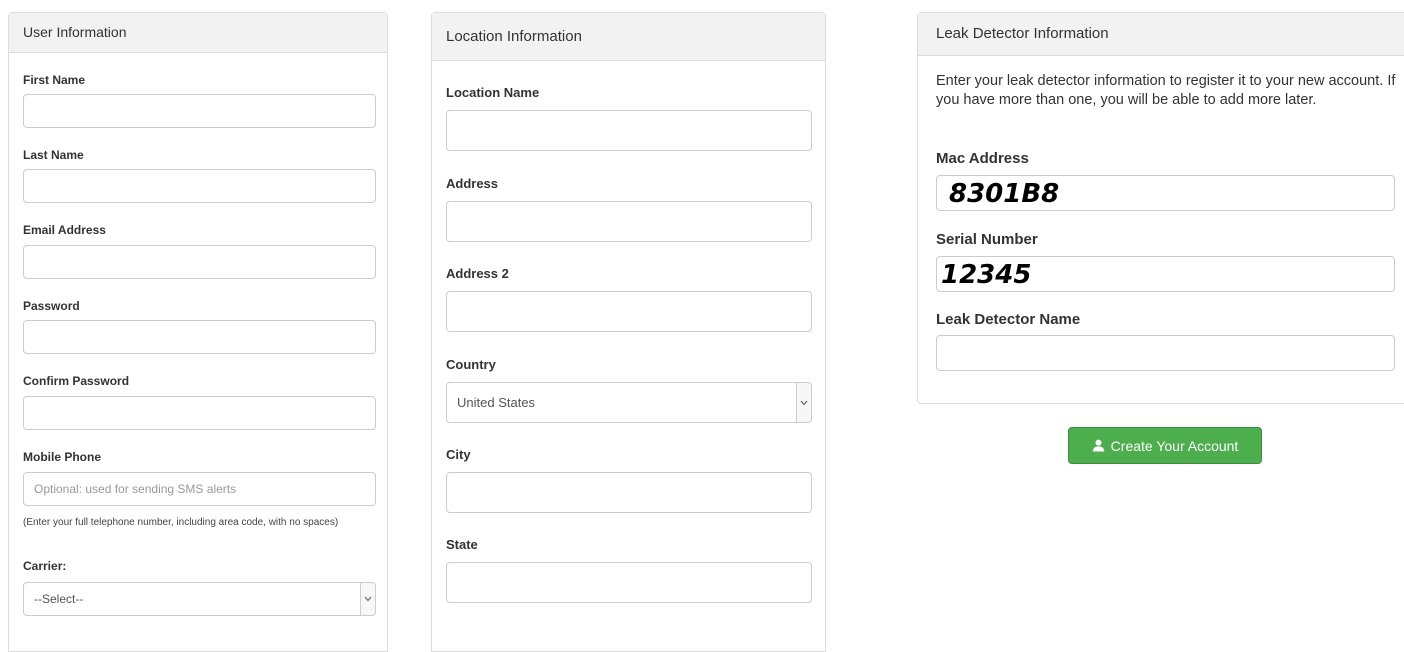 This screenshot has width=1404, height=652. What do you see at coordinates (199, 186) in the screenshot?
I see `last-name-input` at bounding box center [199, 186].